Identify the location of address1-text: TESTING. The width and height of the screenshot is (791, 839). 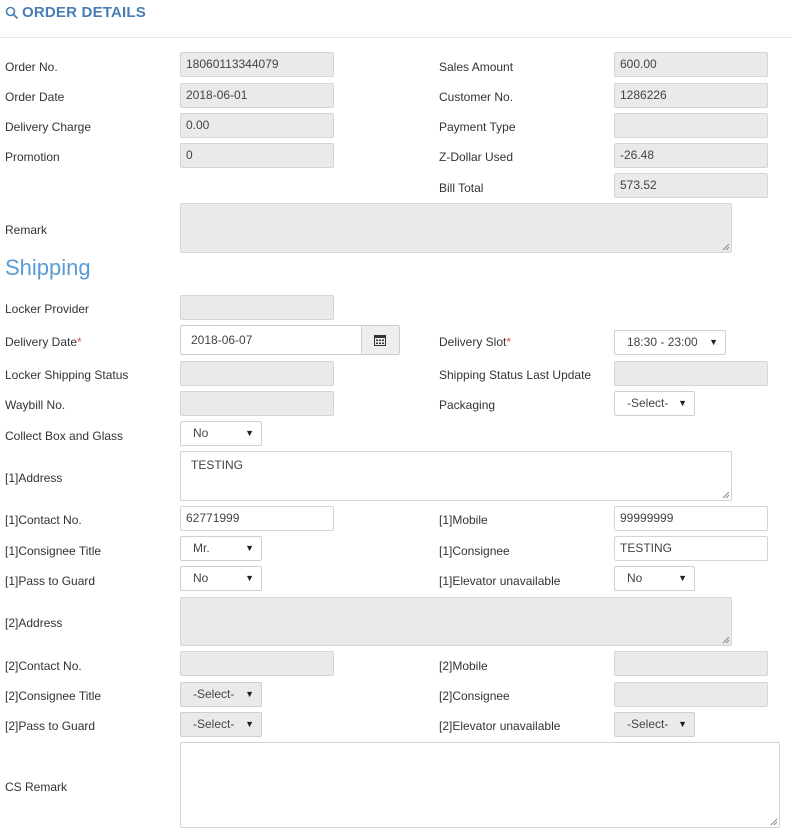
(217, 465).